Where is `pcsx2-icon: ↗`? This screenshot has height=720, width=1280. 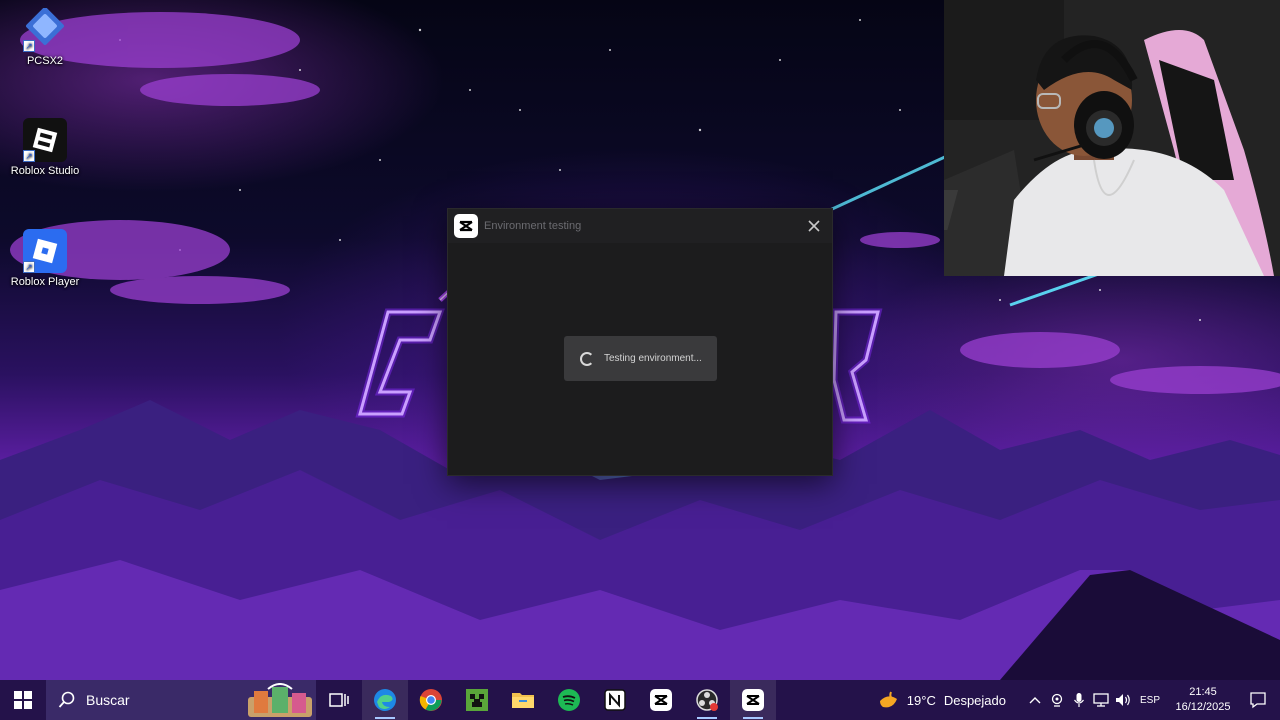
pcsx2-icon: ↗ is located at coordinates (45, 29).